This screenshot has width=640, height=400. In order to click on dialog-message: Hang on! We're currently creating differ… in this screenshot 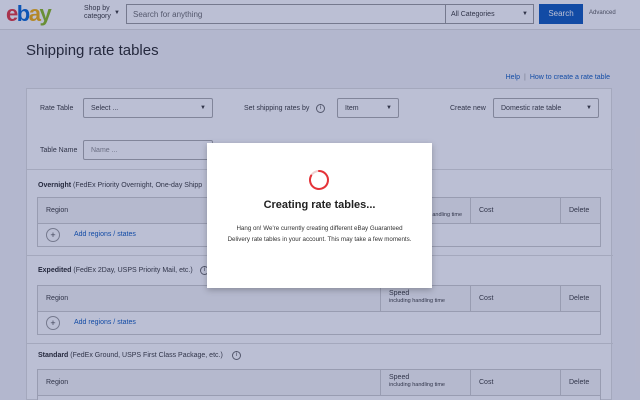, I will do `click(319, 234)`.